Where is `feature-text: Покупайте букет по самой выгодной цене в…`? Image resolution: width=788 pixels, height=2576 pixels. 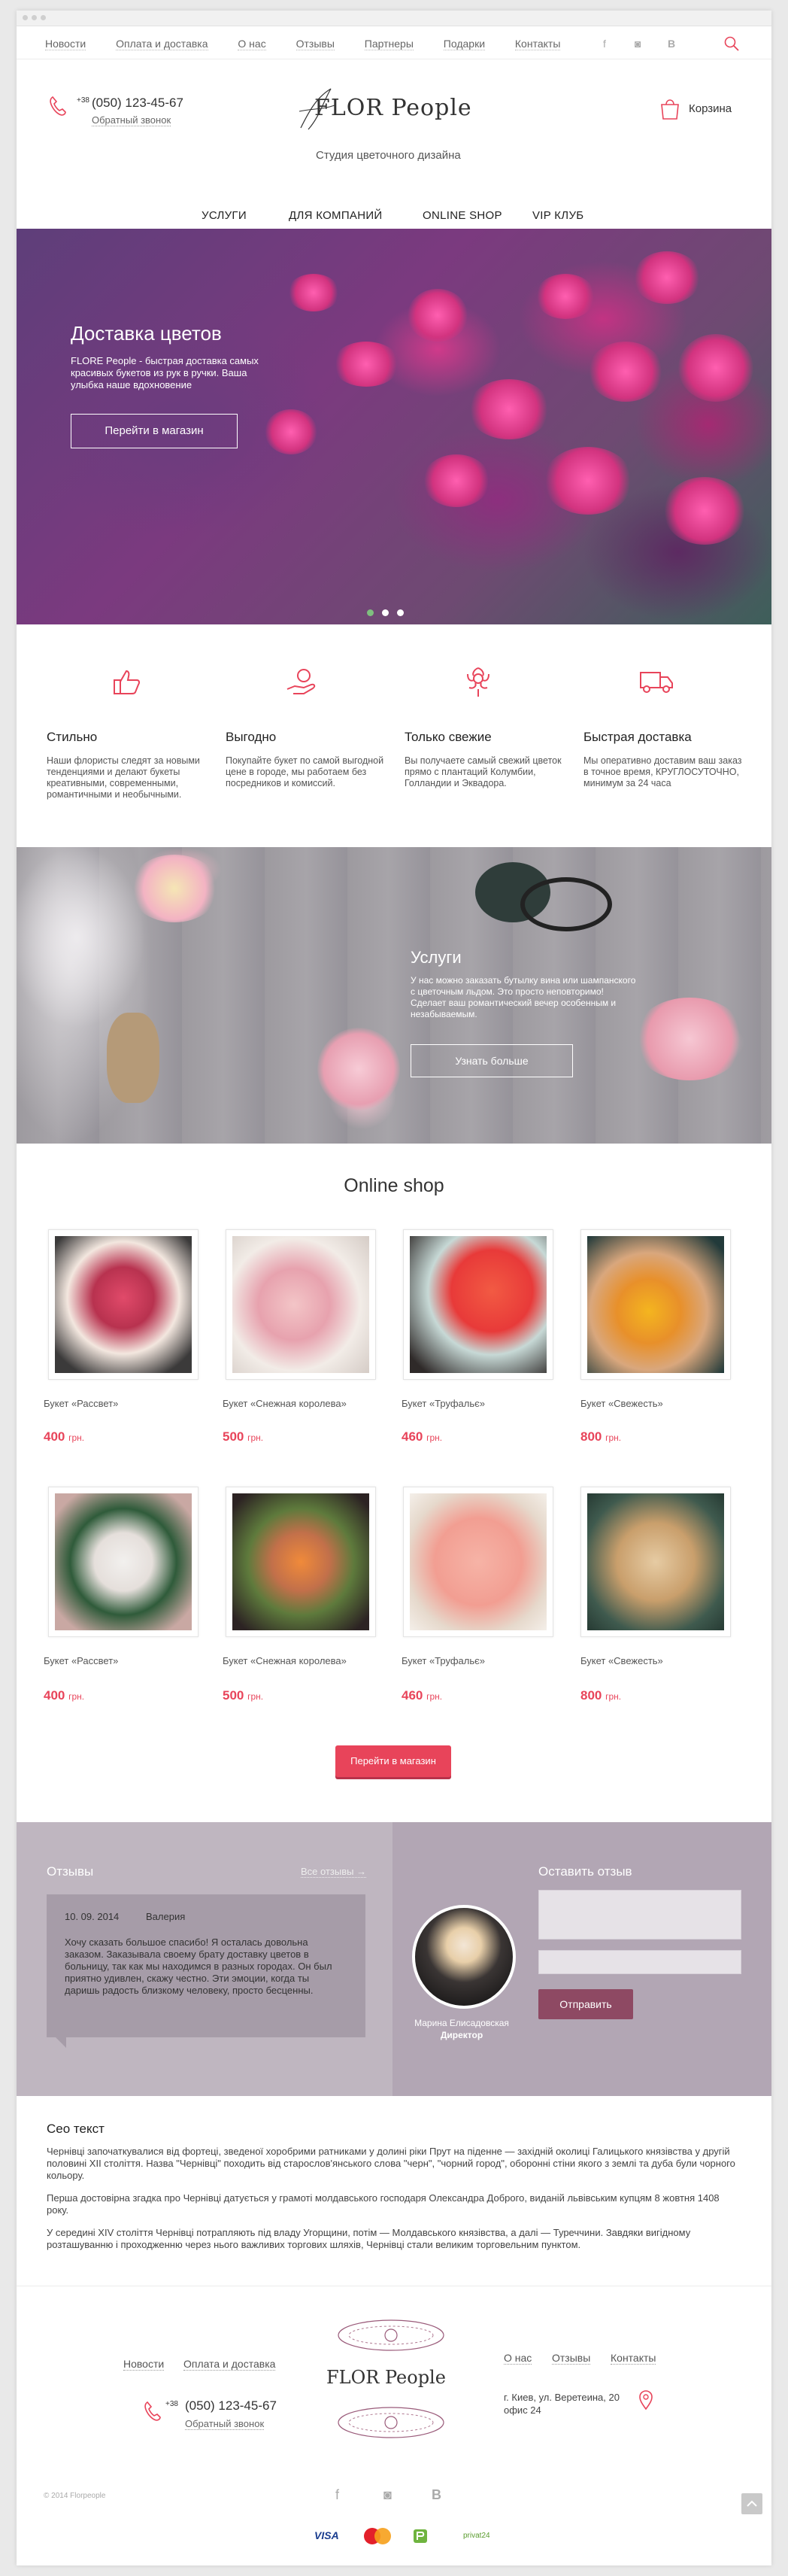 feature-text: Покупайте букет по самой выгодной цене в… is located at coordinates (305, 772).